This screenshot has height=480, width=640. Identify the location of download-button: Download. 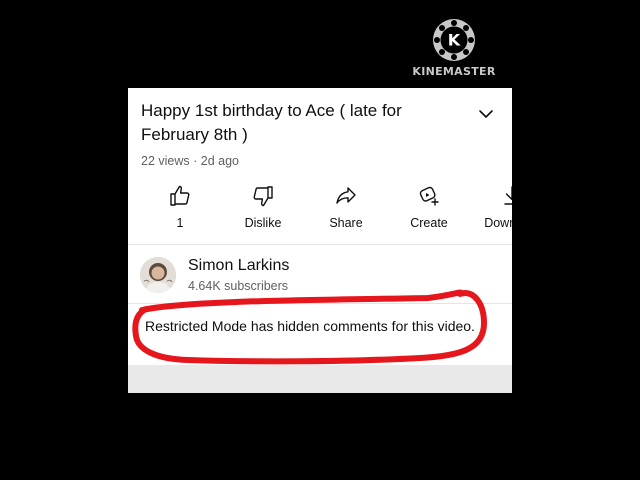
(493, 207).